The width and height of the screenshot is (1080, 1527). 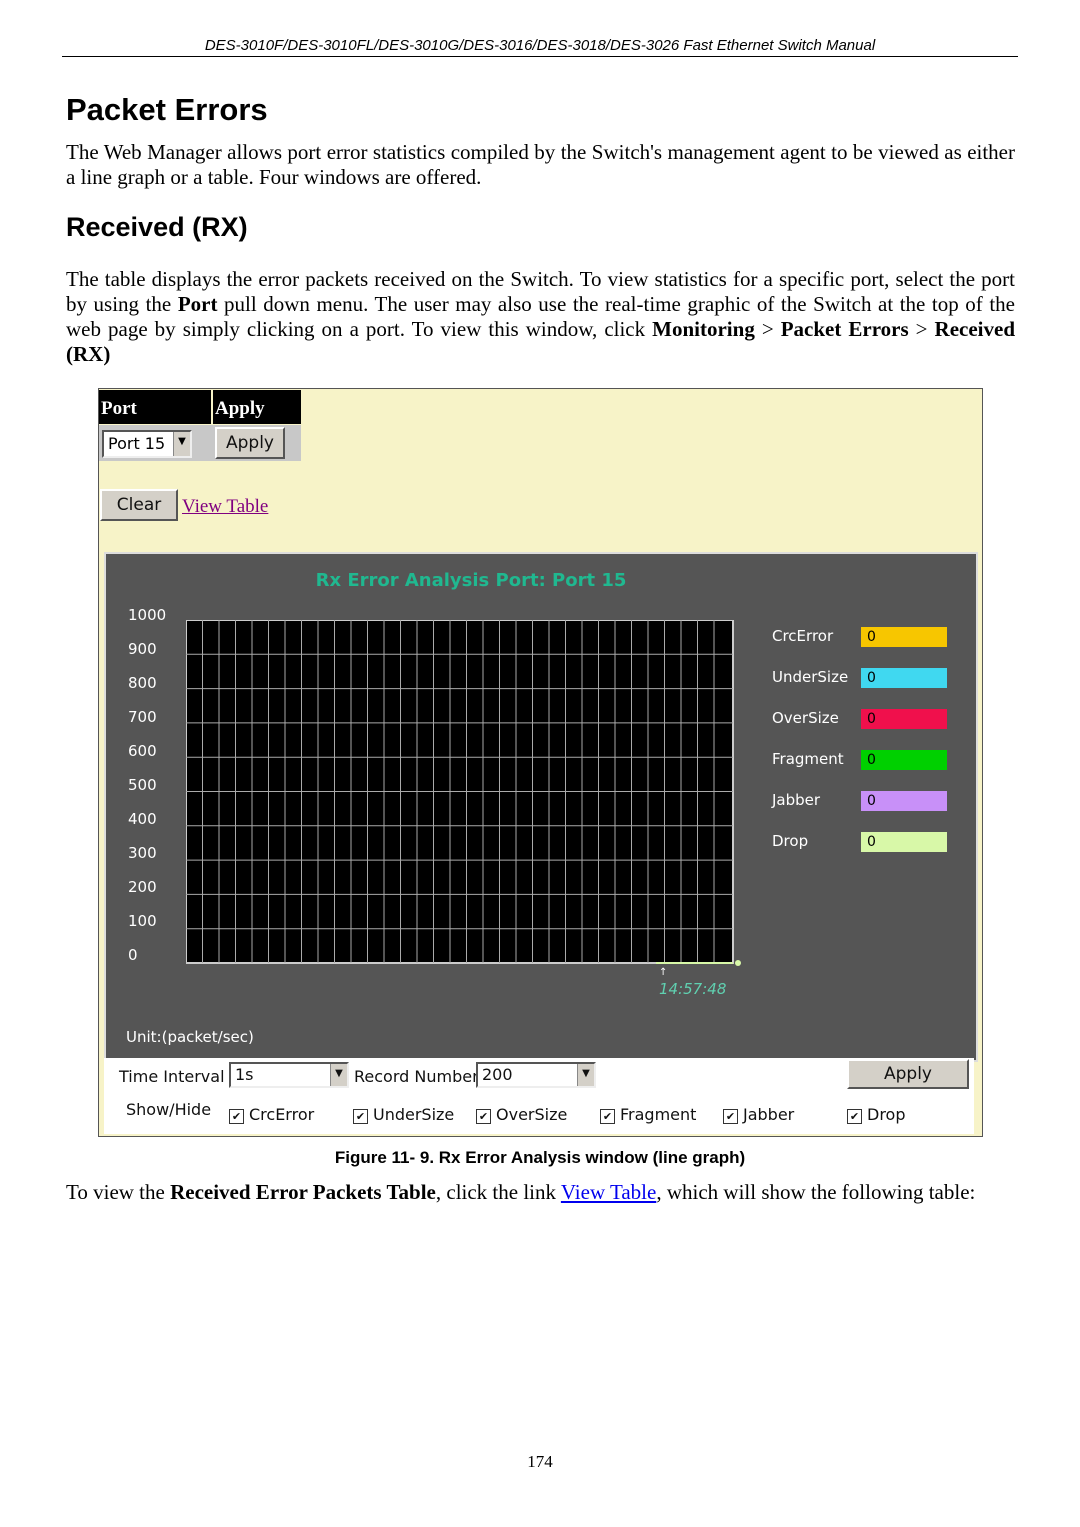 I want to click on view-table-link-text: View Table, so click(x=608, y=1192).